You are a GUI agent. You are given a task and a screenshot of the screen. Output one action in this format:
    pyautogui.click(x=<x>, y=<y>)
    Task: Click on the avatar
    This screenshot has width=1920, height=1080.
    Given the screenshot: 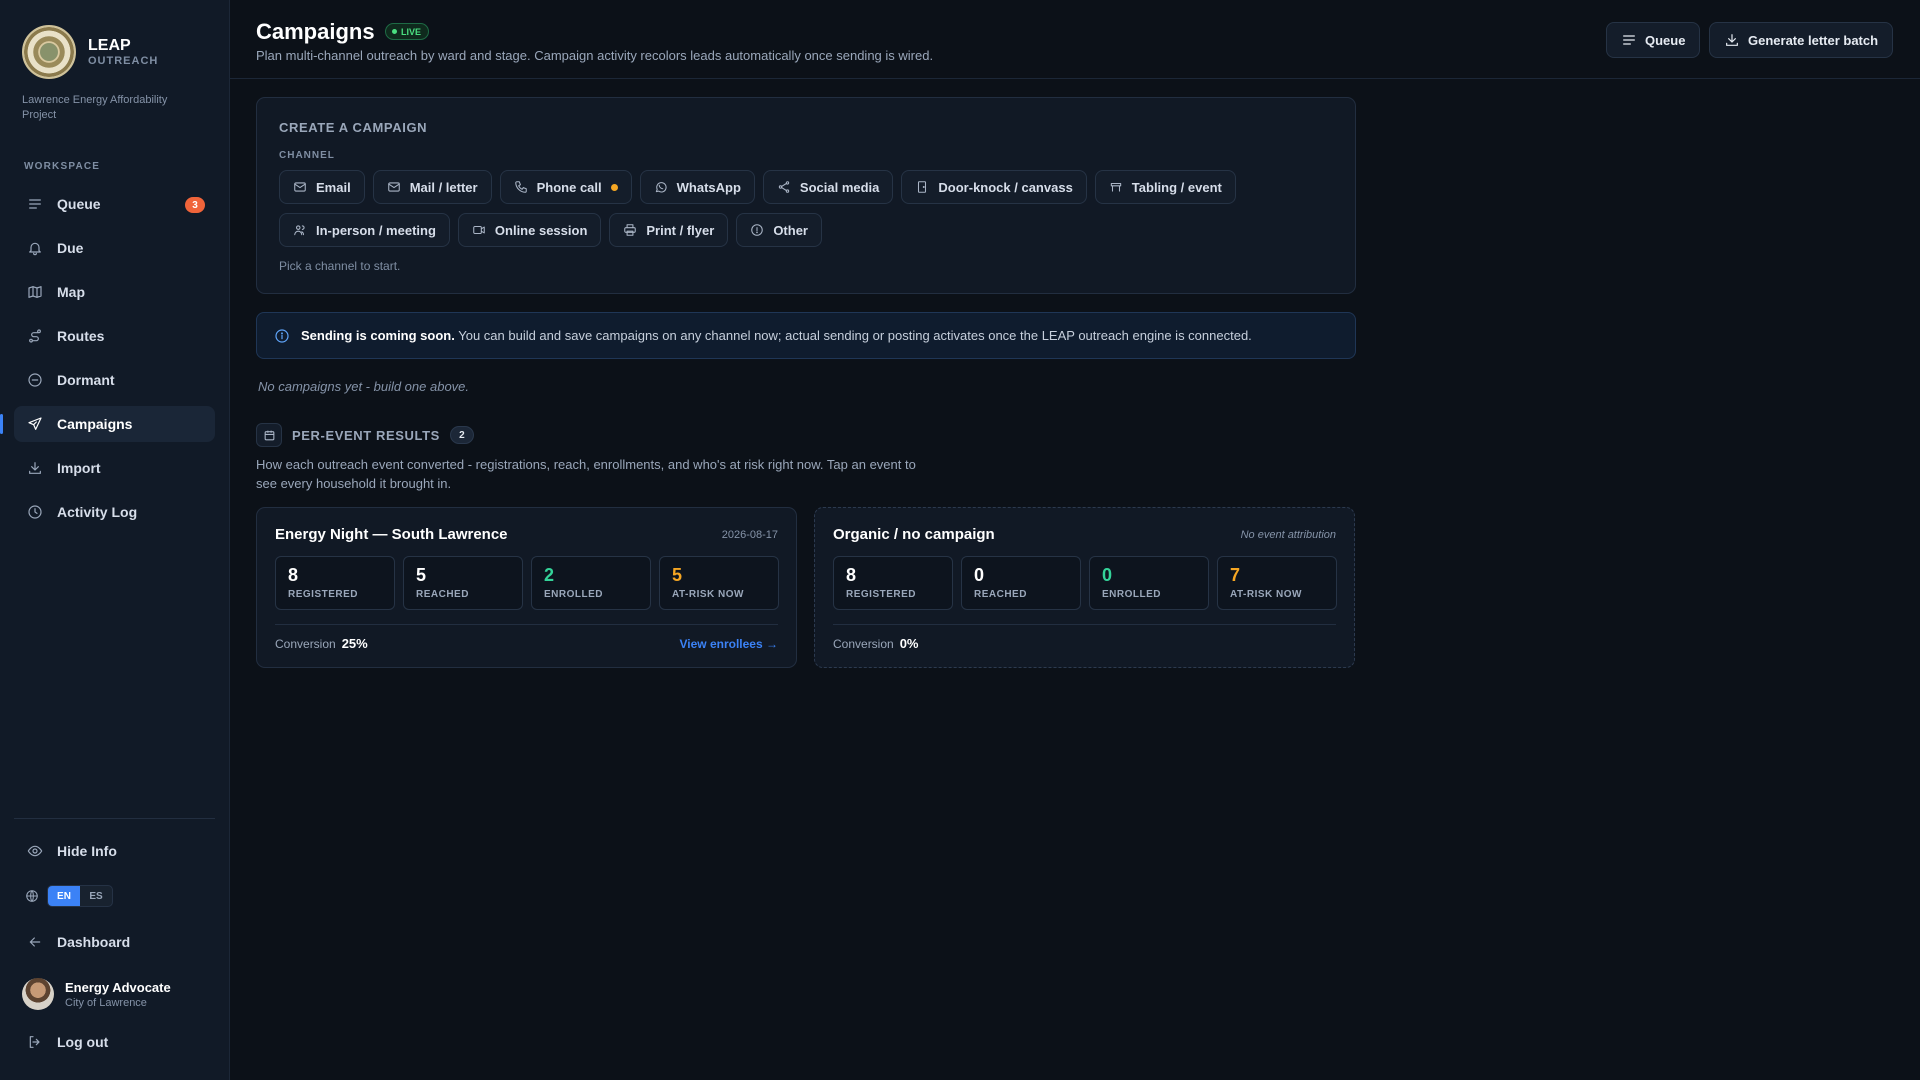 What is the action you would take?
    pyautogui.click(x=38, y=994)
    